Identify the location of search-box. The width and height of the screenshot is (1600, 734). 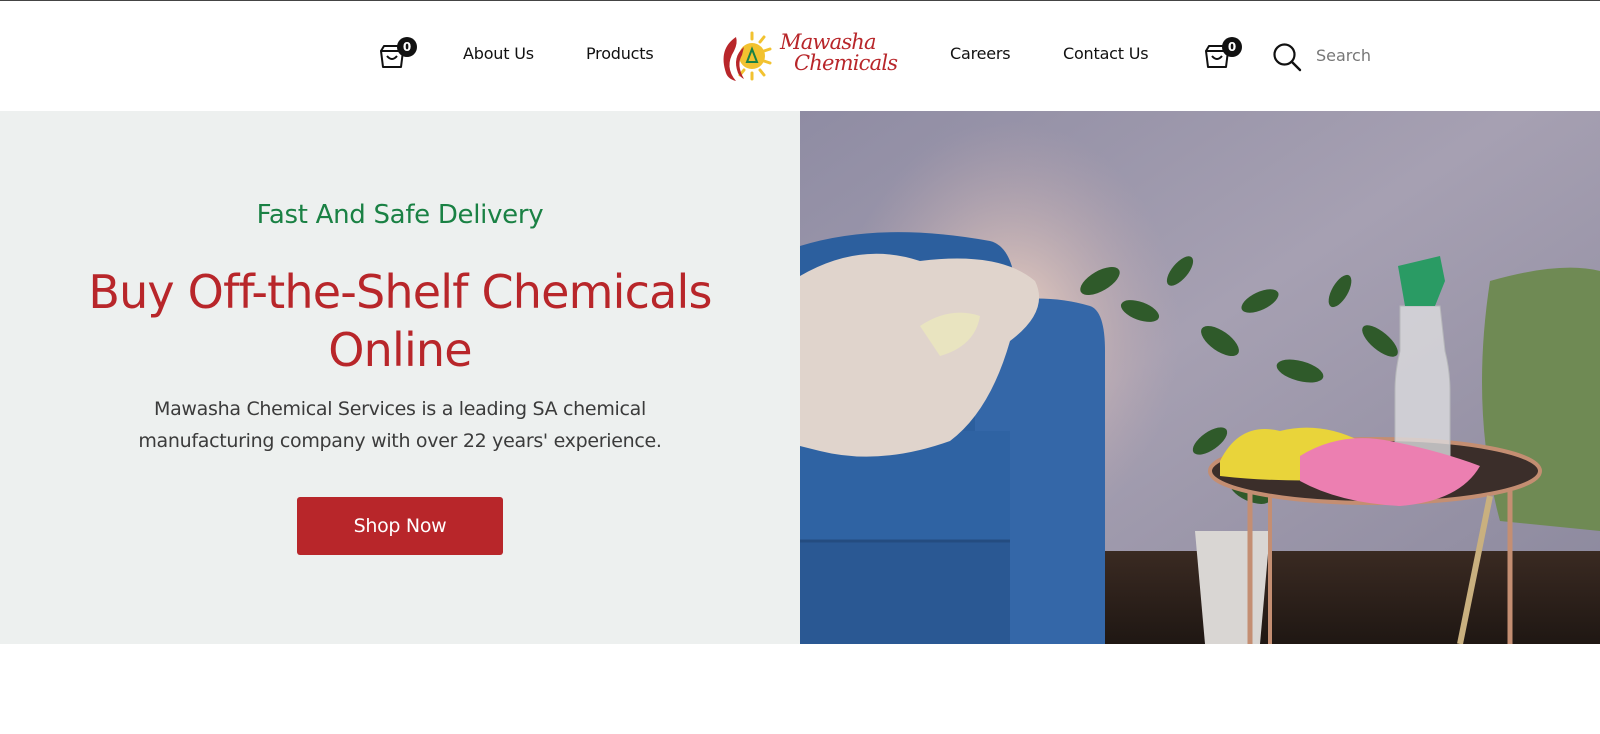
(1337, 57).